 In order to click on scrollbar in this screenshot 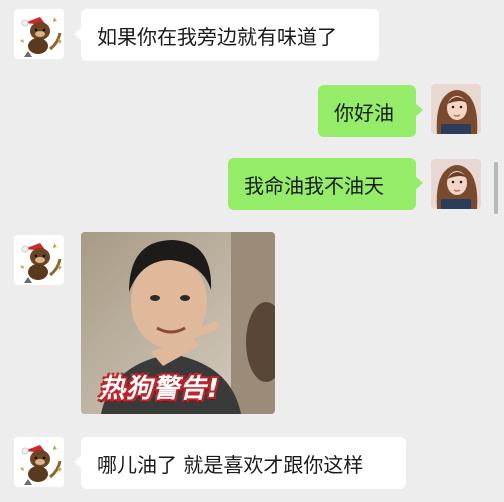, I will do `click(496, 188)`.